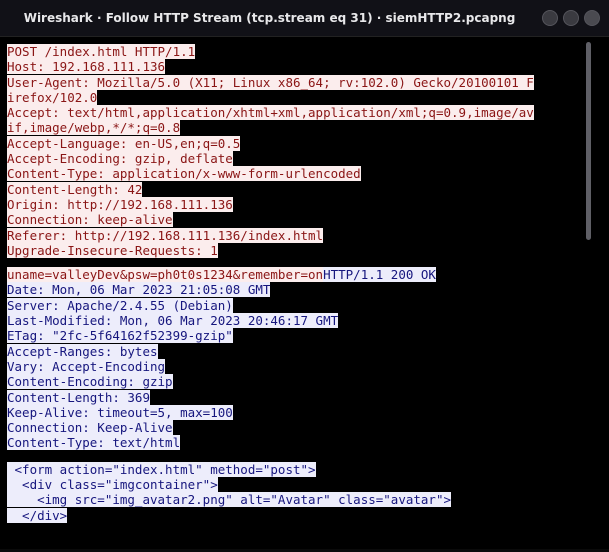 The height and width of the screenshot is (552, 609). I want to click on minimize-icon, so click(550, 18).